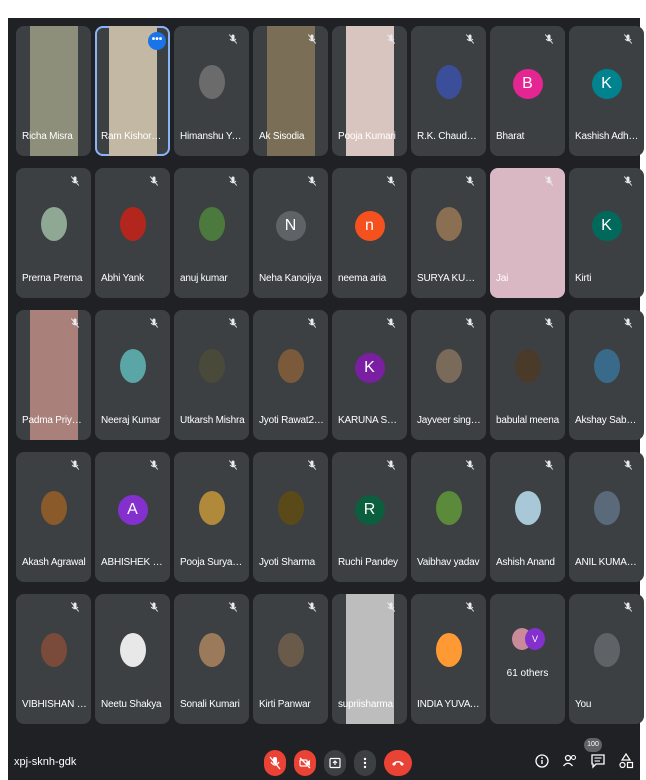 The image size is (646, 780). What do you see at coordinates (53, 517) in the screenshot?
I see `participant-tile: Akash Agrawal` at bounding box center [53, 517].